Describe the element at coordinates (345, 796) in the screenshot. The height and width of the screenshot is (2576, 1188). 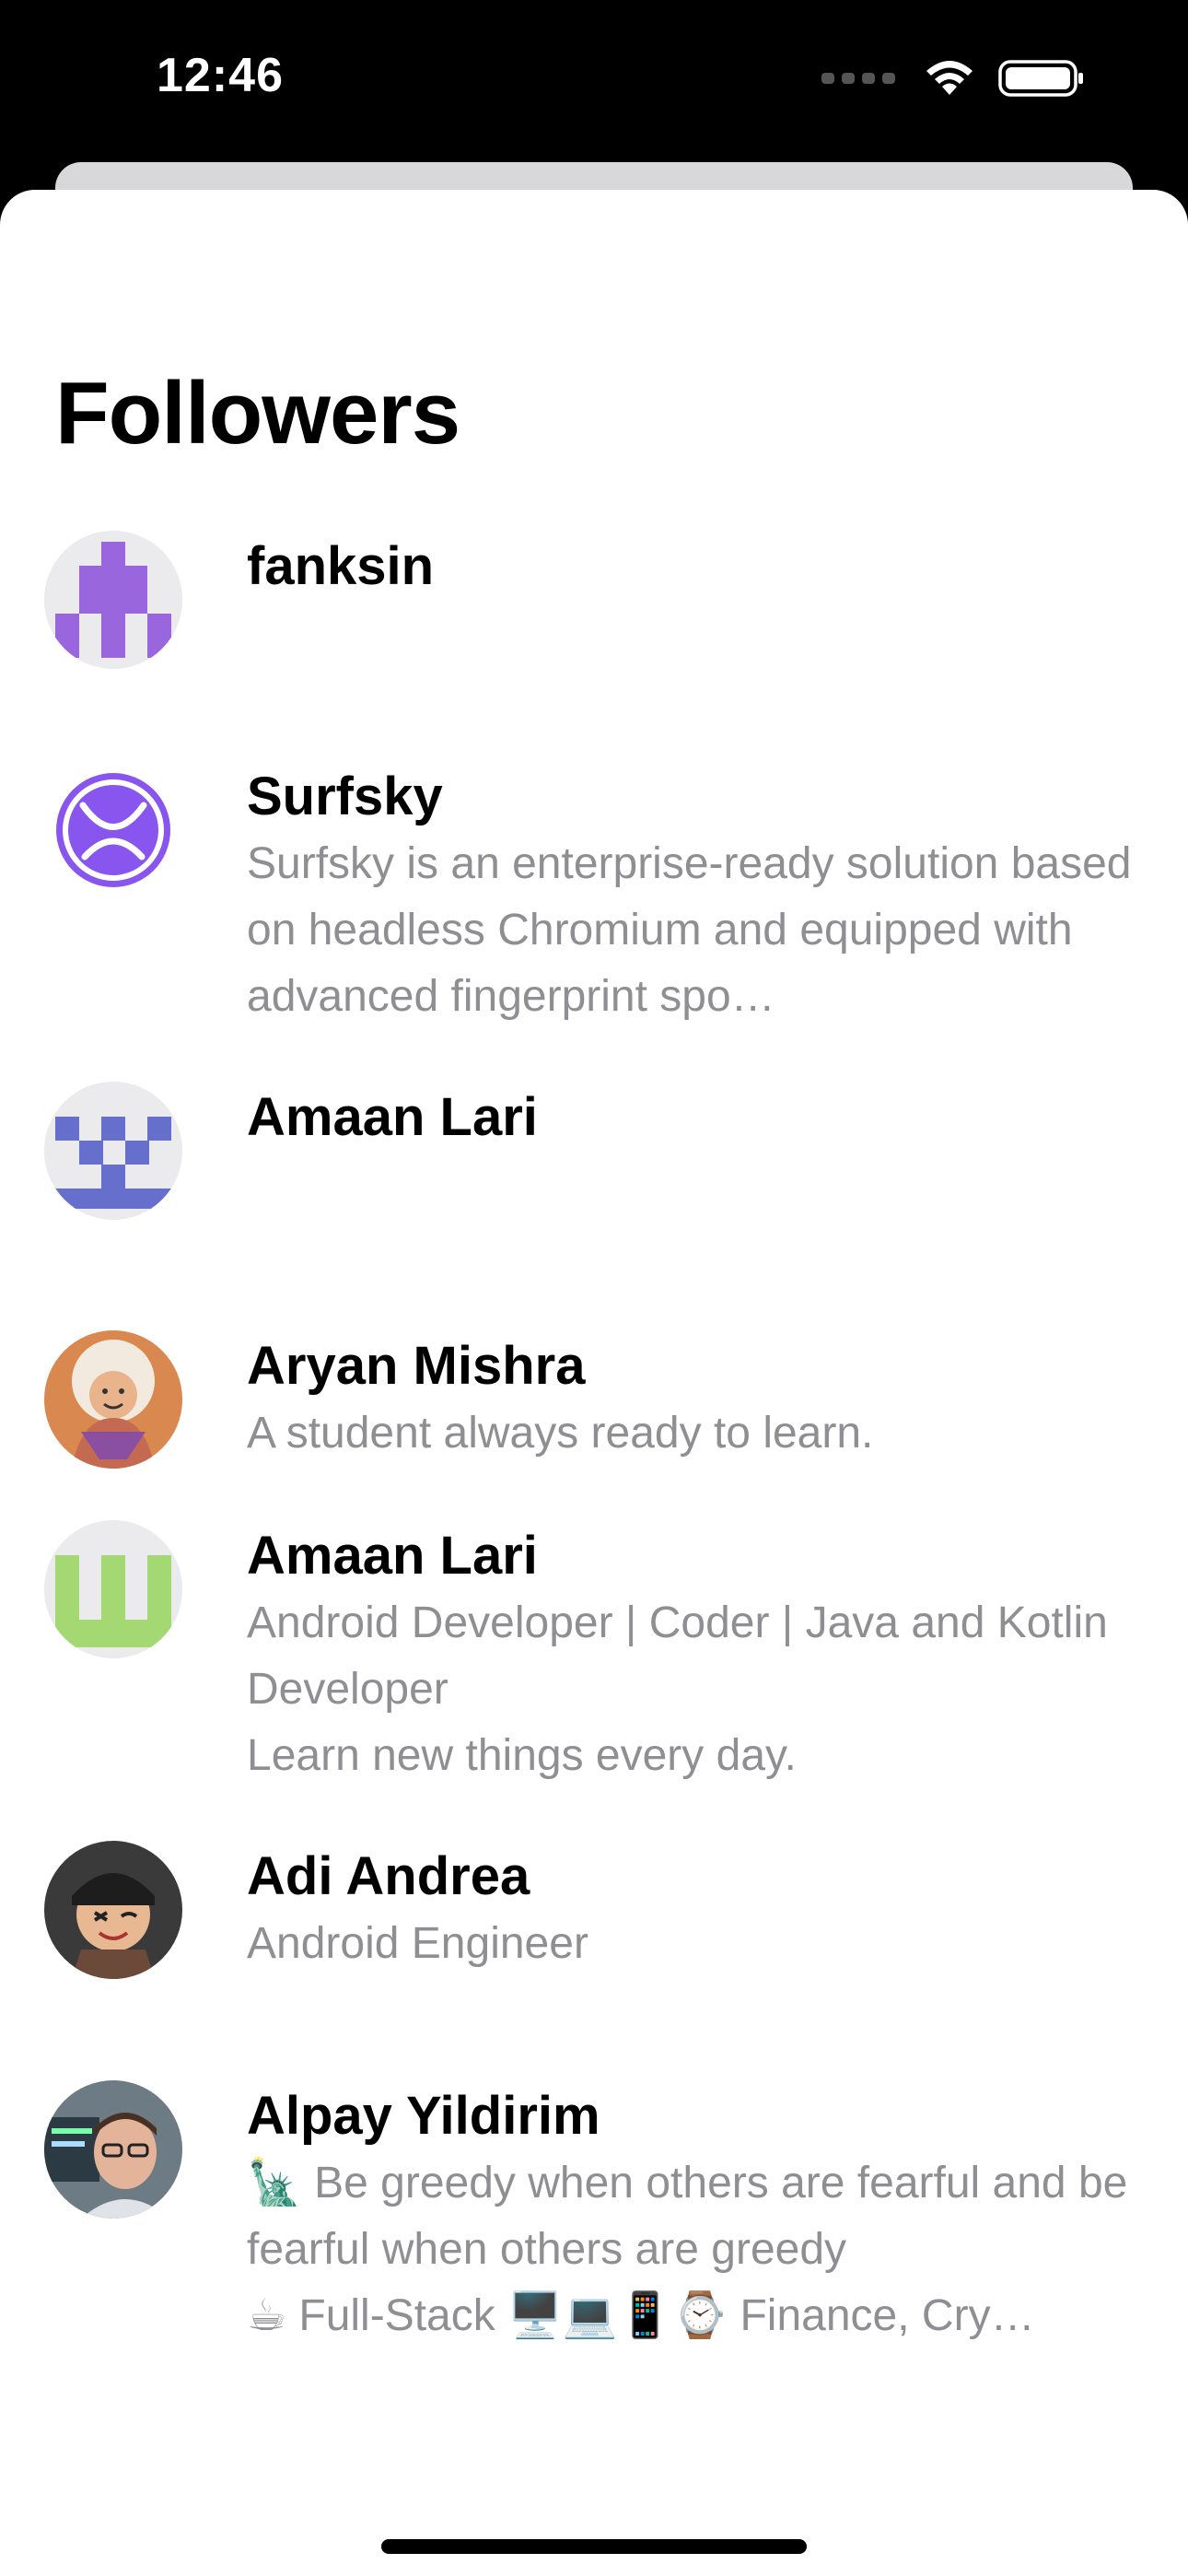
I see `follower-name: Surfsky` at that location.